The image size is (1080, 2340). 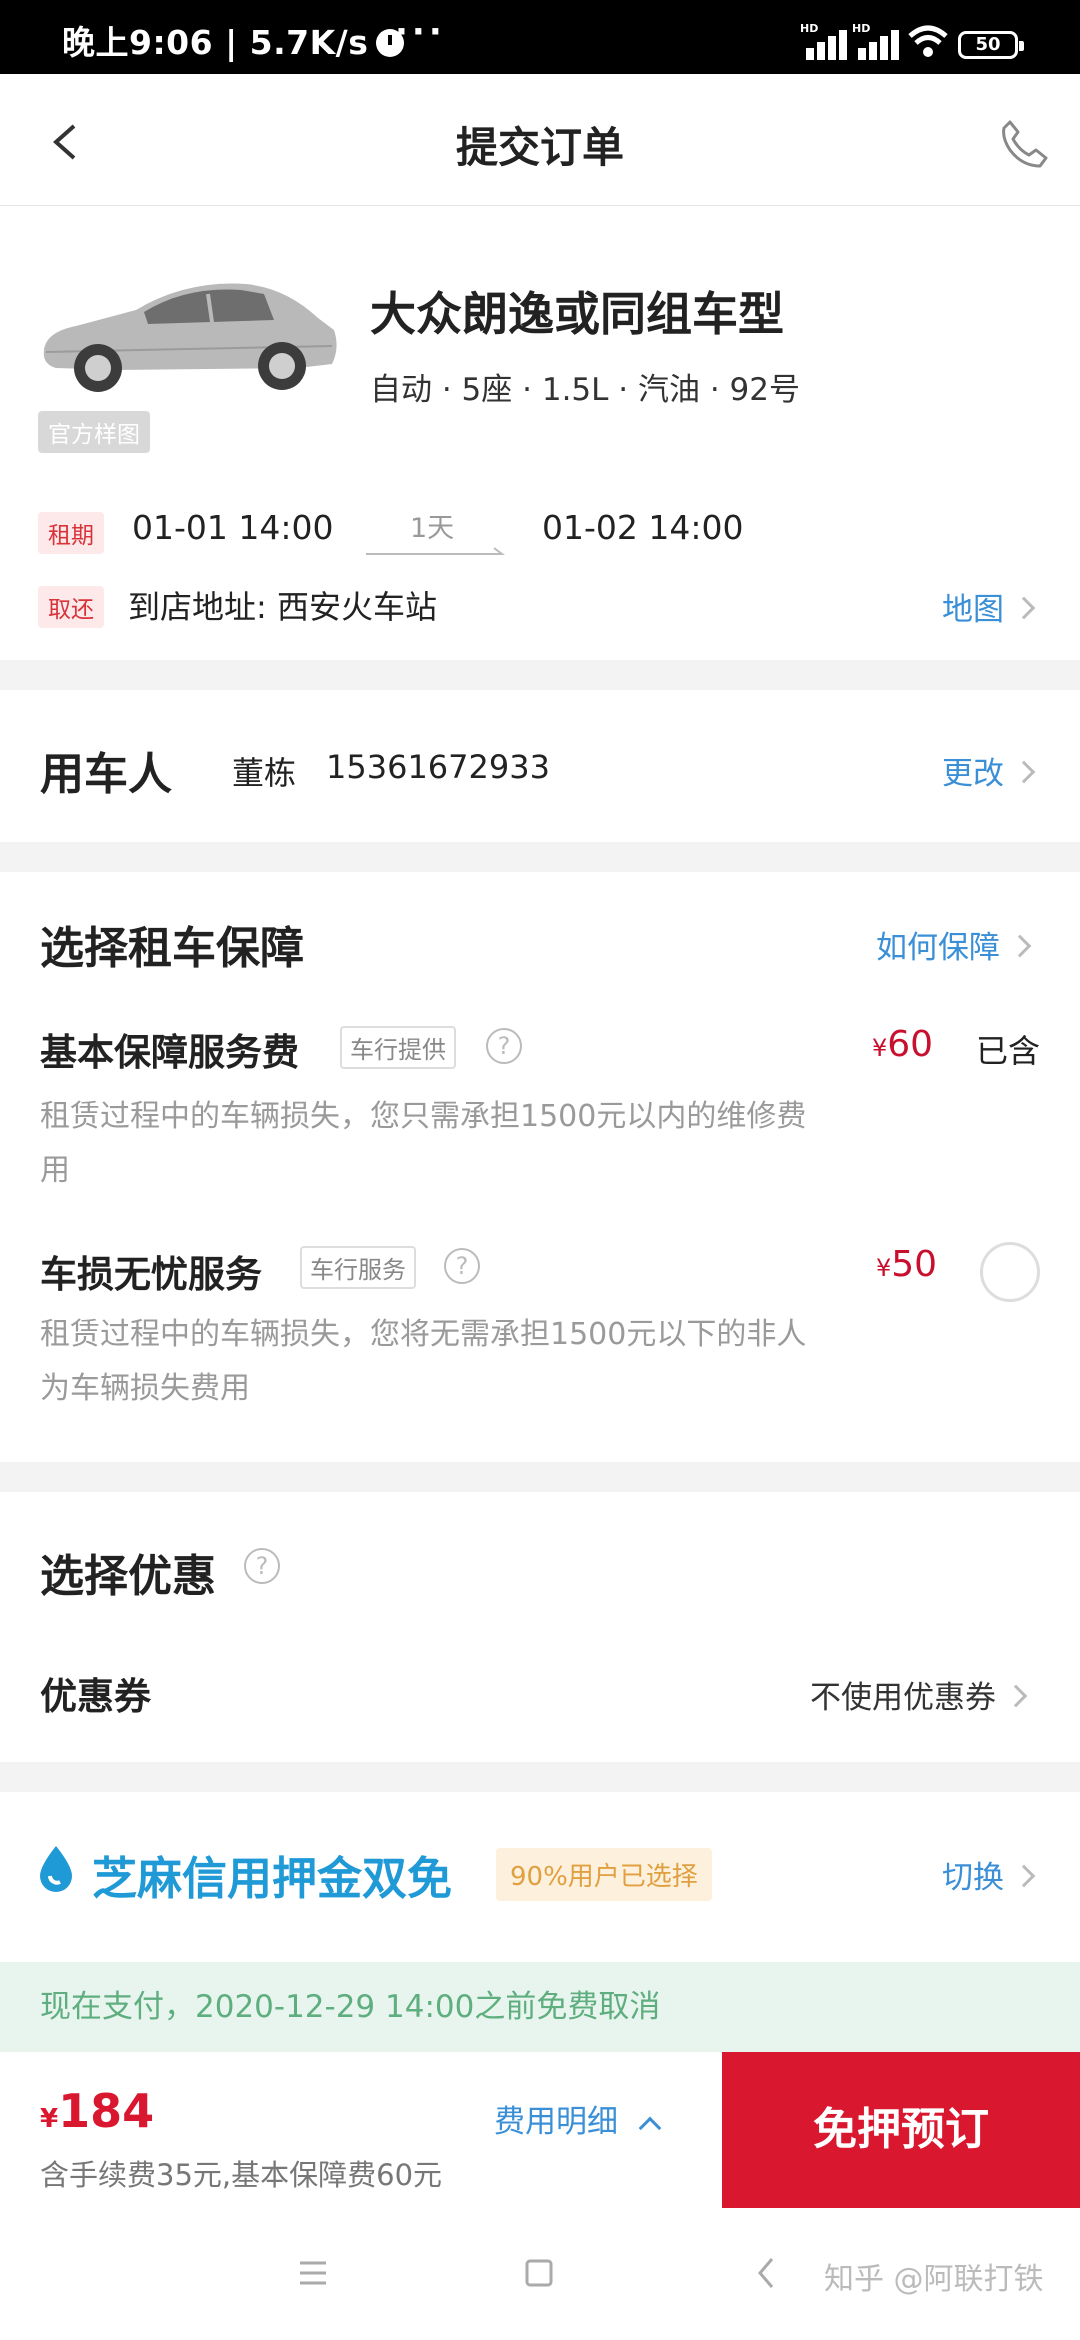 I want to click on chevron-up-icon, so click(x=650, y=2128).